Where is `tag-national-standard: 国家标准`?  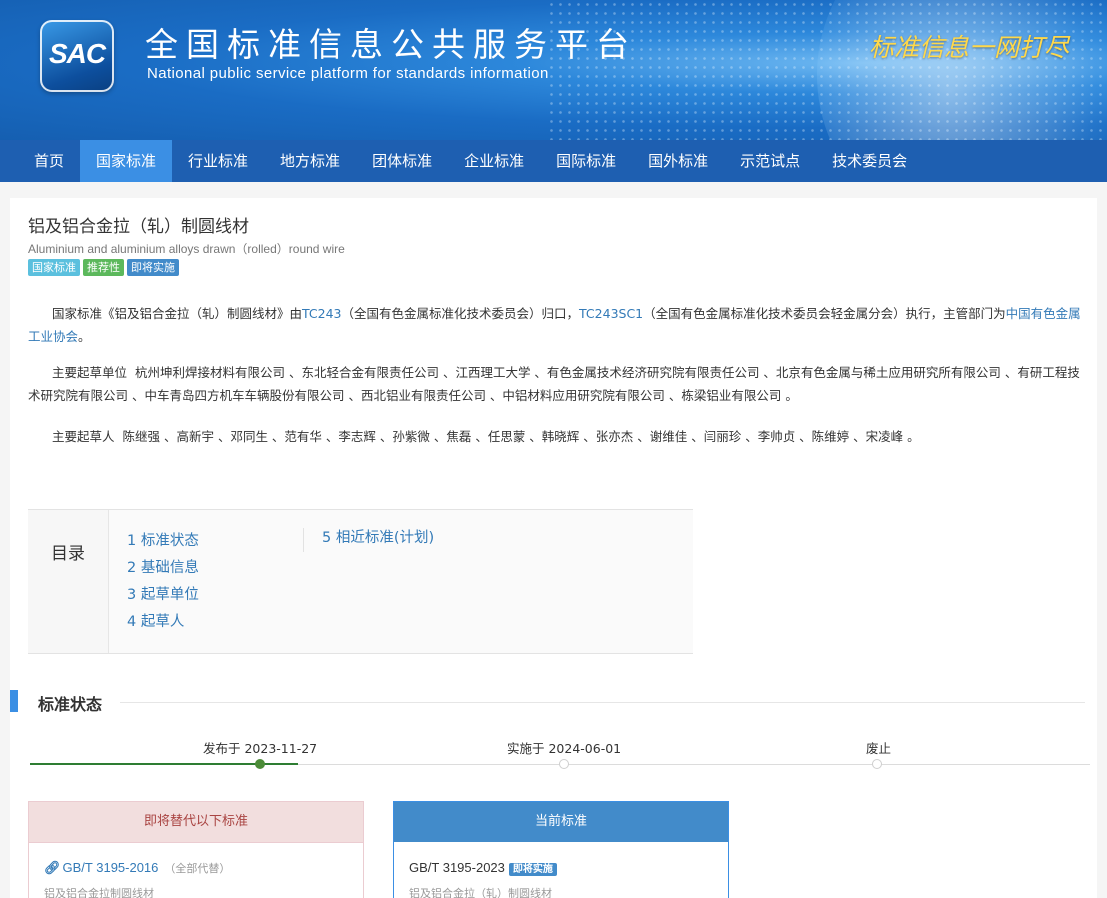 tag-national-standard: 国家标准 is located at coordinates (54, 267).